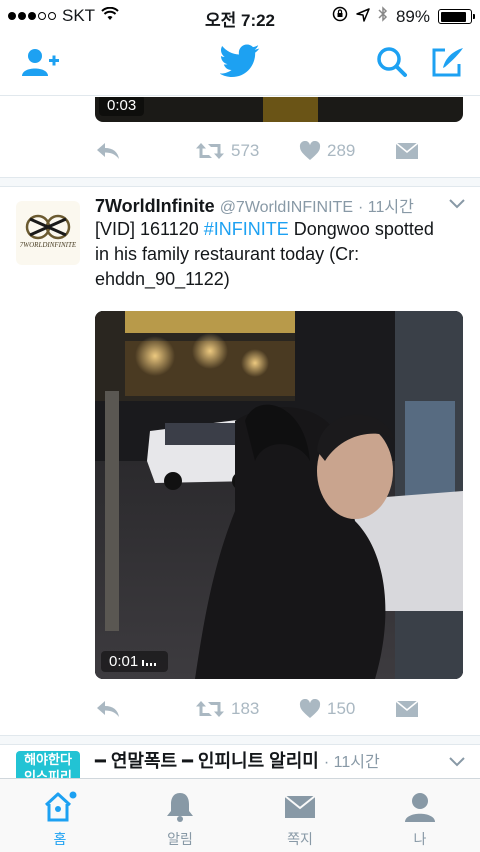  Describe the element at coordinates (122, 106) in the screenshot. I see `video-duration-badge: 0:03` at that location.